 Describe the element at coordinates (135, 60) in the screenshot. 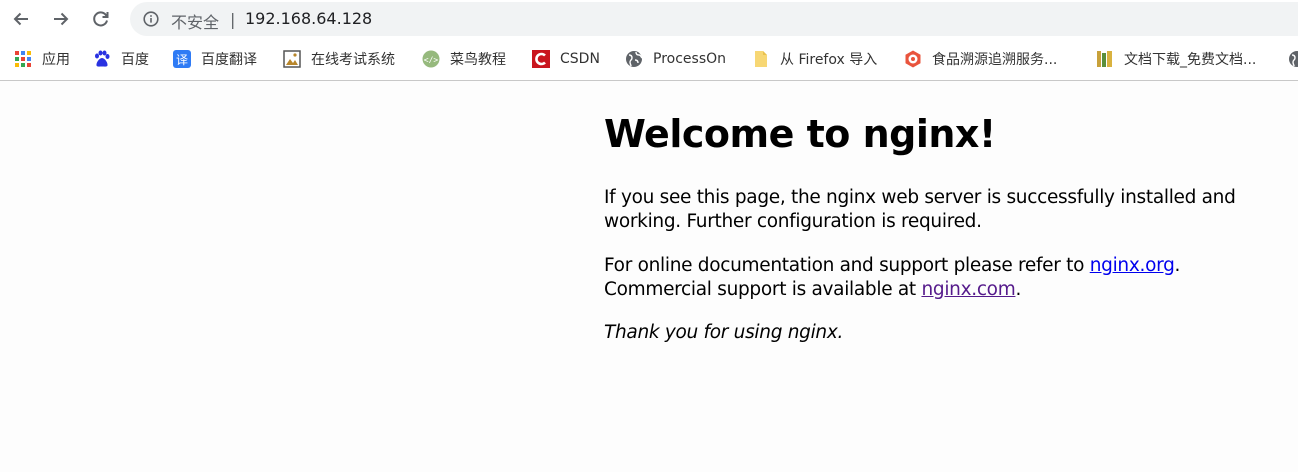

I see `bookmark-label: 百度` at that location.